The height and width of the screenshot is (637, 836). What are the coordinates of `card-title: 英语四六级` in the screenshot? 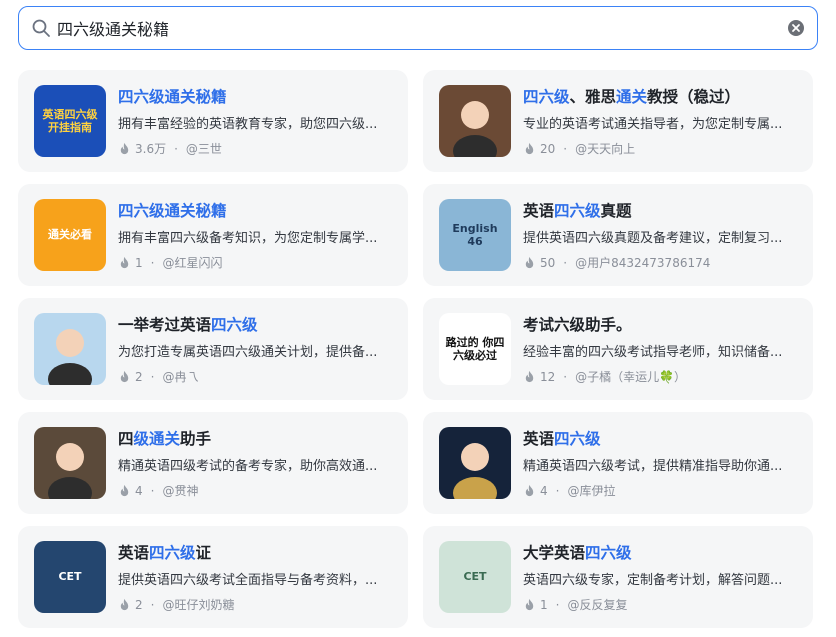 It's located at (661, 438).